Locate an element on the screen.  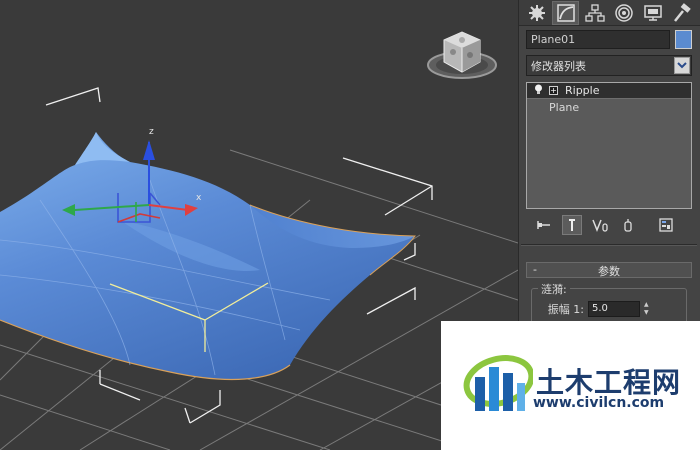
amplitude-1-label: 振幅 1: is located at coordinates (565, 309).